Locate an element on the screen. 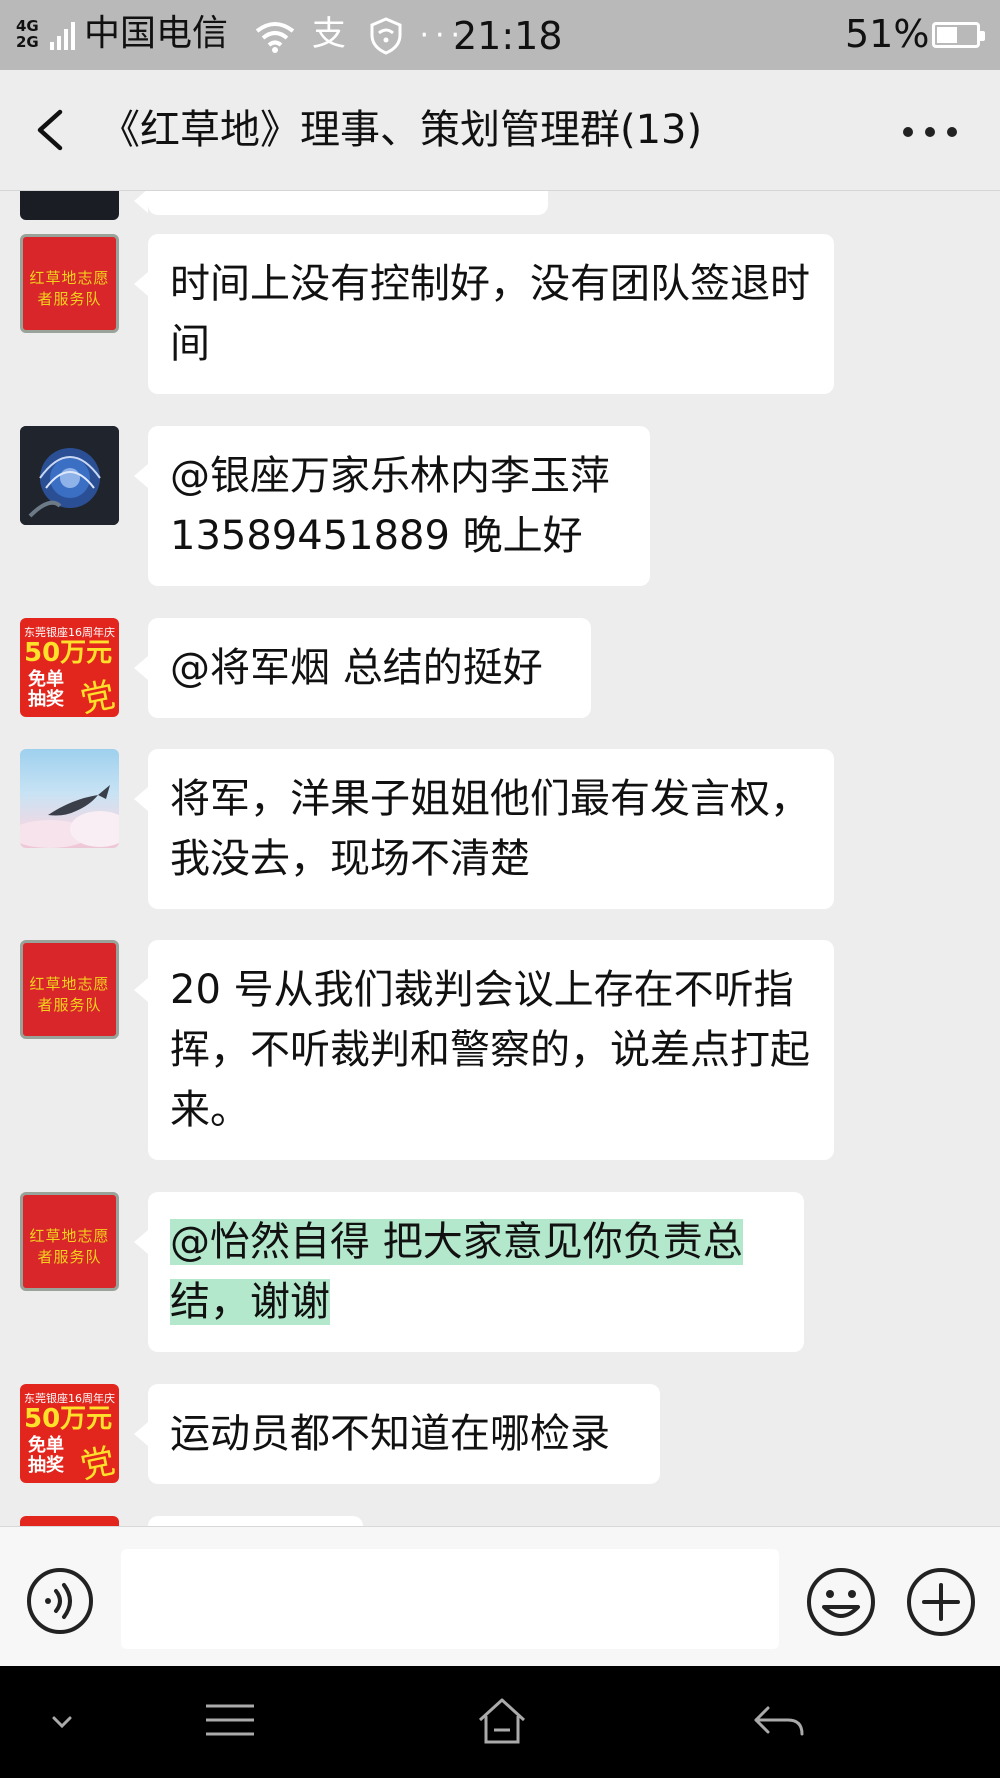  message-text: 20 号从我们裁判会议上存在不听指挥，不听裁判和警察的，说差点打起来。 is located at coordinates (490, 1050).